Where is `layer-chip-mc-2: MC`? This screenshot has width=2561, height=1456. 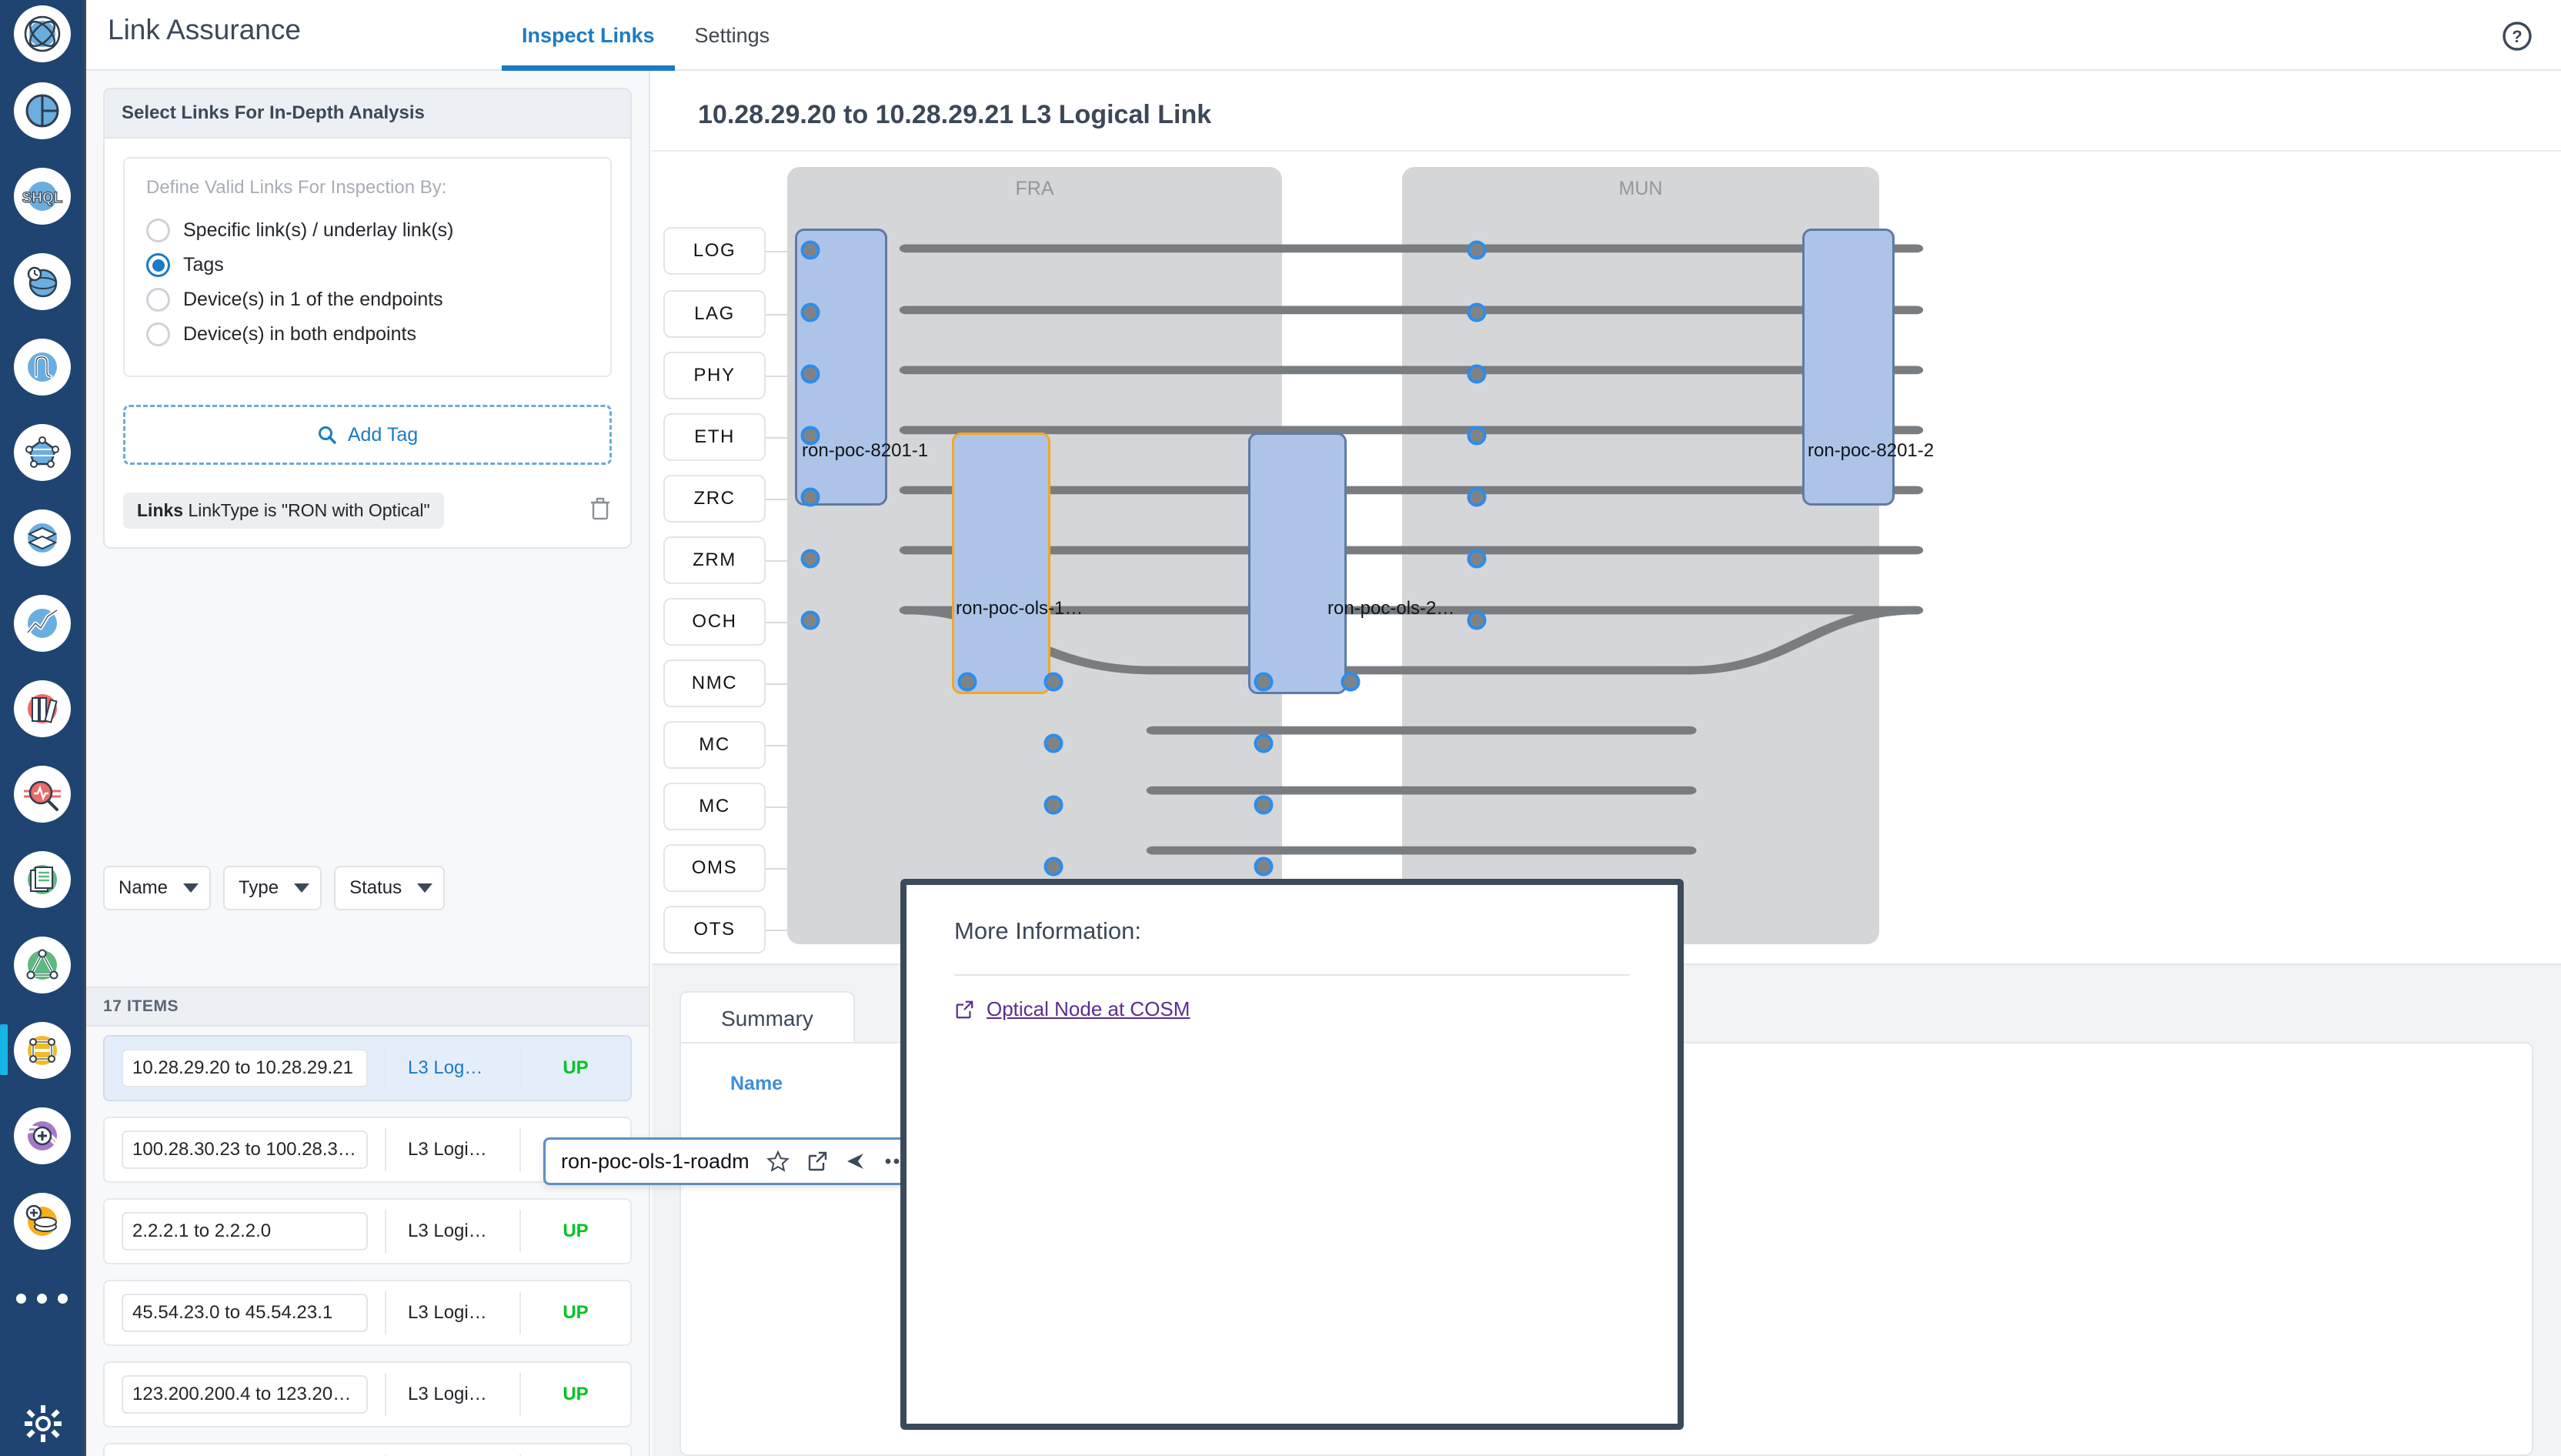 layer-chip-mc-2: MC is located at coordinates (714, 807).